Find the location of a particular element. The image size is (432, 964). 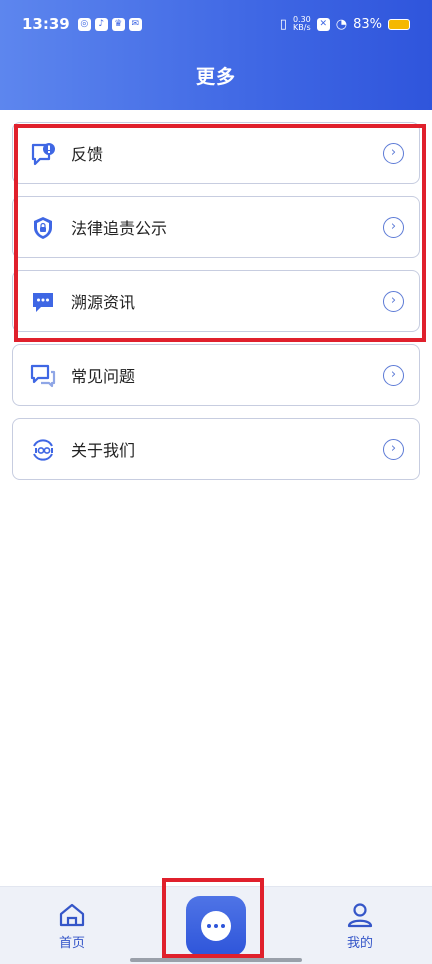

nav-home-label: 首页 is located at coordinates (71, 943).